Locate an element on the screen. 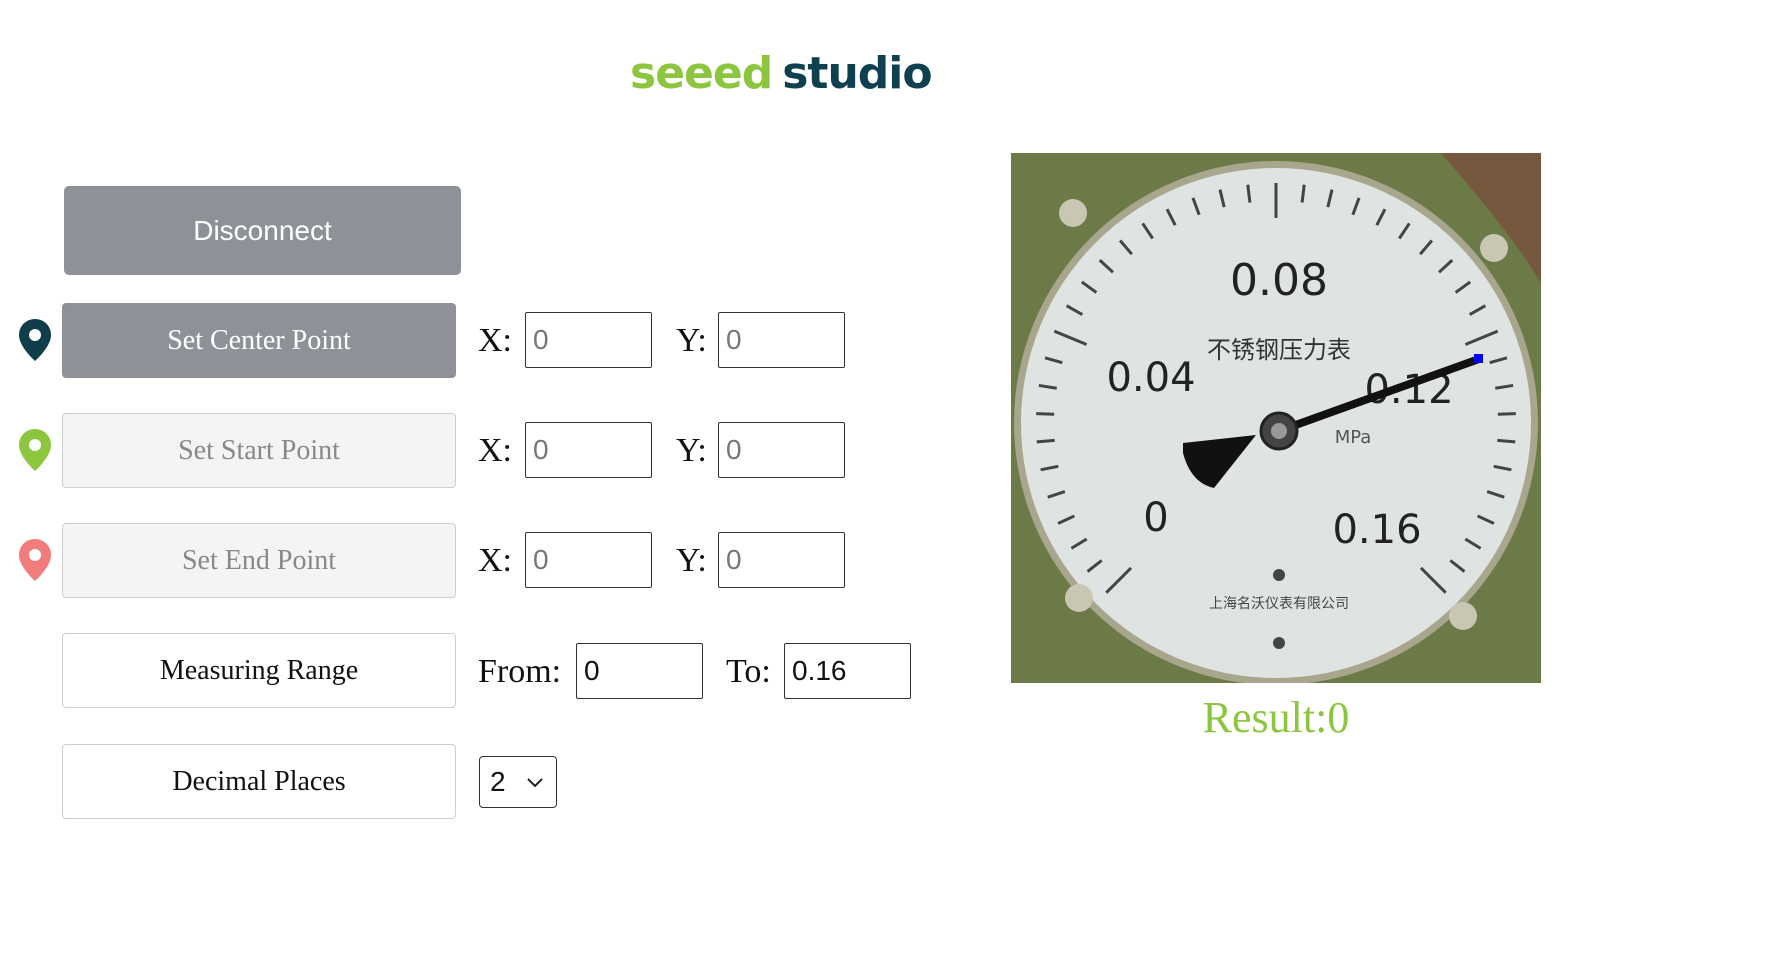  range-to-label: To: is located at coordinates (748, 671).